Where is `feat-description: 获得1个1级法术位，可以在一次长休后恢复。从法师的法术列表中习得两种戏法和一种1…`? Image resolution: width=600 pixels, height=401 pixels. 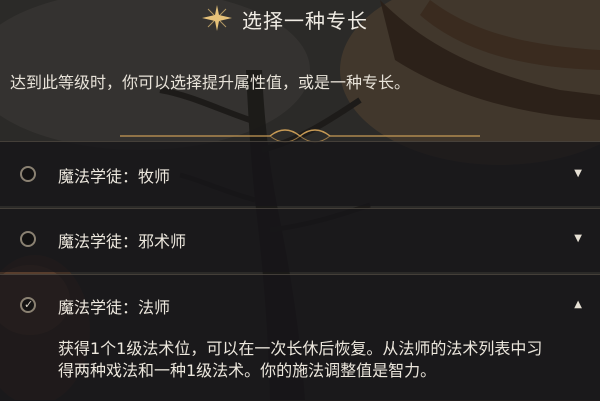 feat-description: 获得1个1级法术位，可以在一次长休后恢复。从法师的法术列表中习得两种戏法和一种1… is located at coordinates (300, 359).